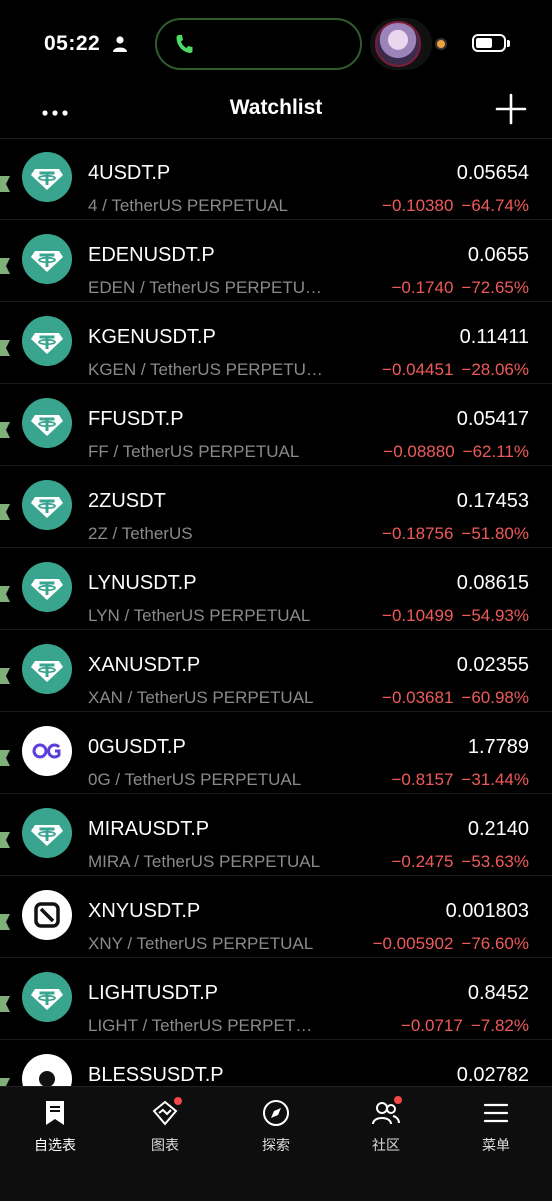 Image resolution: width=552 pixels, height=1201 pixels. Describe the element at coordinates (55, 1145) in the screenshot. I see `tab-label: 自选表` at that location.